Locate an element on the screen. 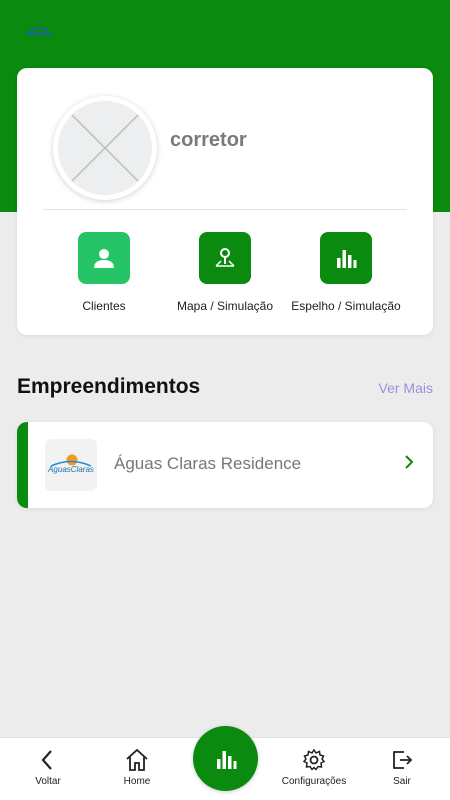 This screenshot has height=800, width=450. mirror-fab-button is located at coordinates (225, 758).